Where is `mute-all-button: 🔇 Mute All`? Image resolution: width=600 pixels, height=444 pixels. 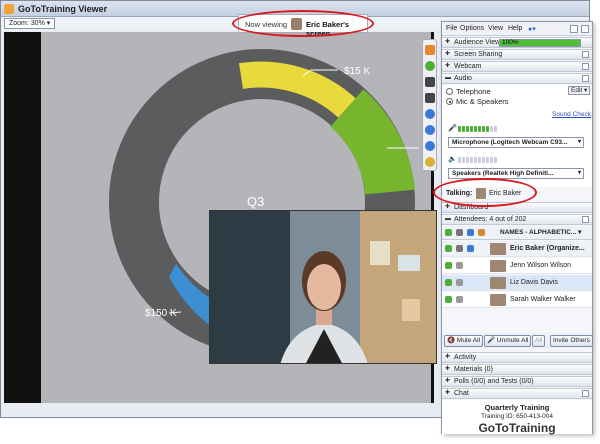
mute-all-button: 🔇 Mute All is located at coordinates (464, 341).